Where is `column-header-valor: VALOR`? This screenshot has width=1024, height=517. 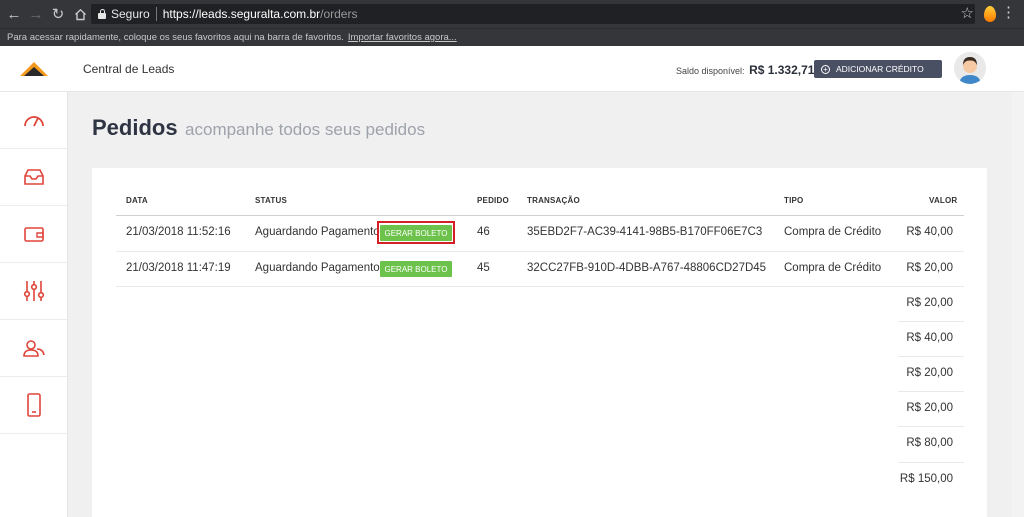
column-header-valor: VALOR is located at coordinates (943, 200).